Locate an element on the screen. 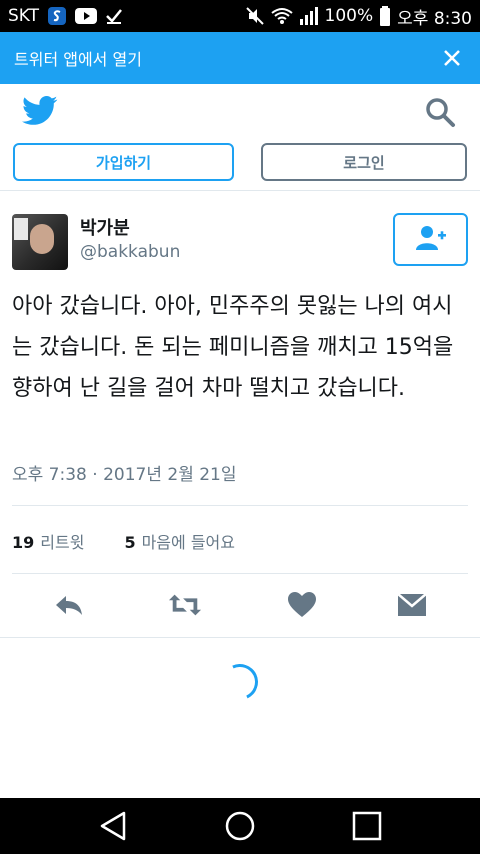 Image resolution: width=480 pixels, height=854 pixels. retweet-count: 19 is located at coordinates (23, 542).